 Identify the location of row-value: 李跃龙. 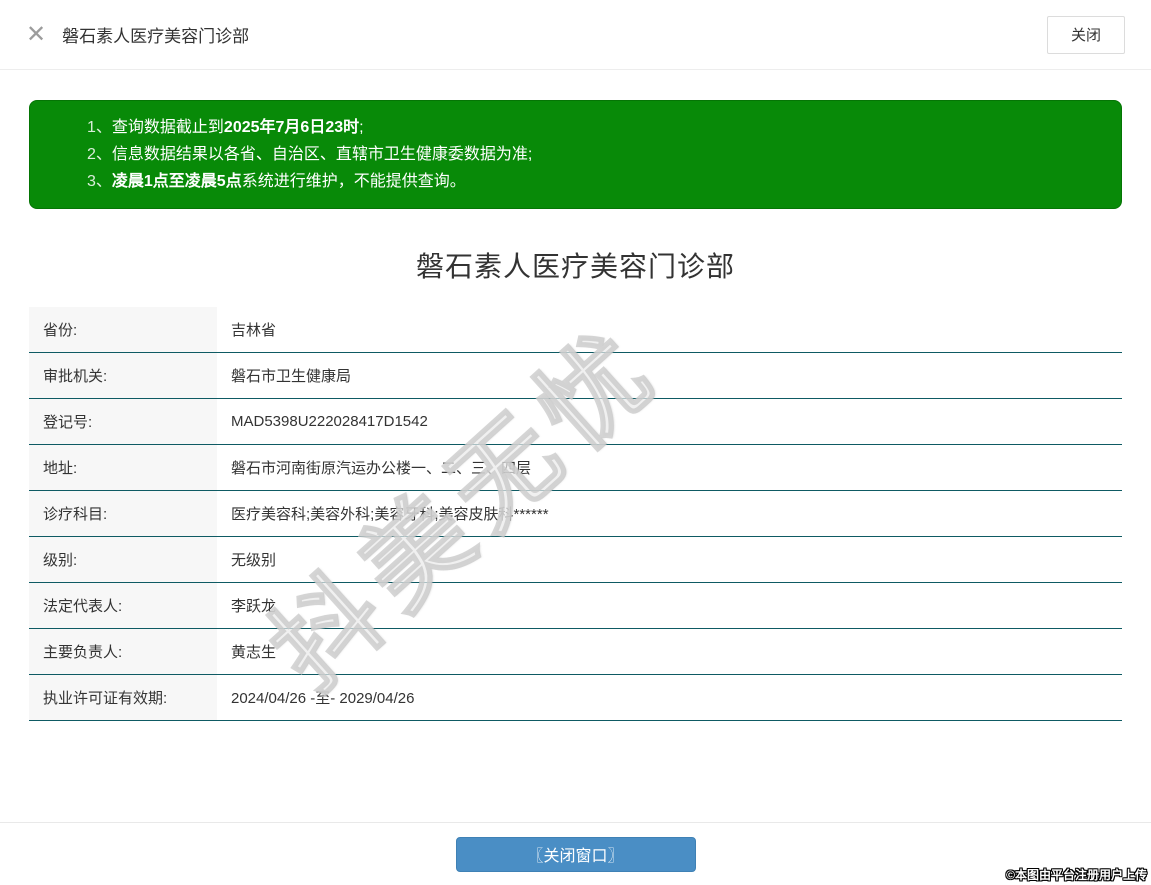
(254, 606).